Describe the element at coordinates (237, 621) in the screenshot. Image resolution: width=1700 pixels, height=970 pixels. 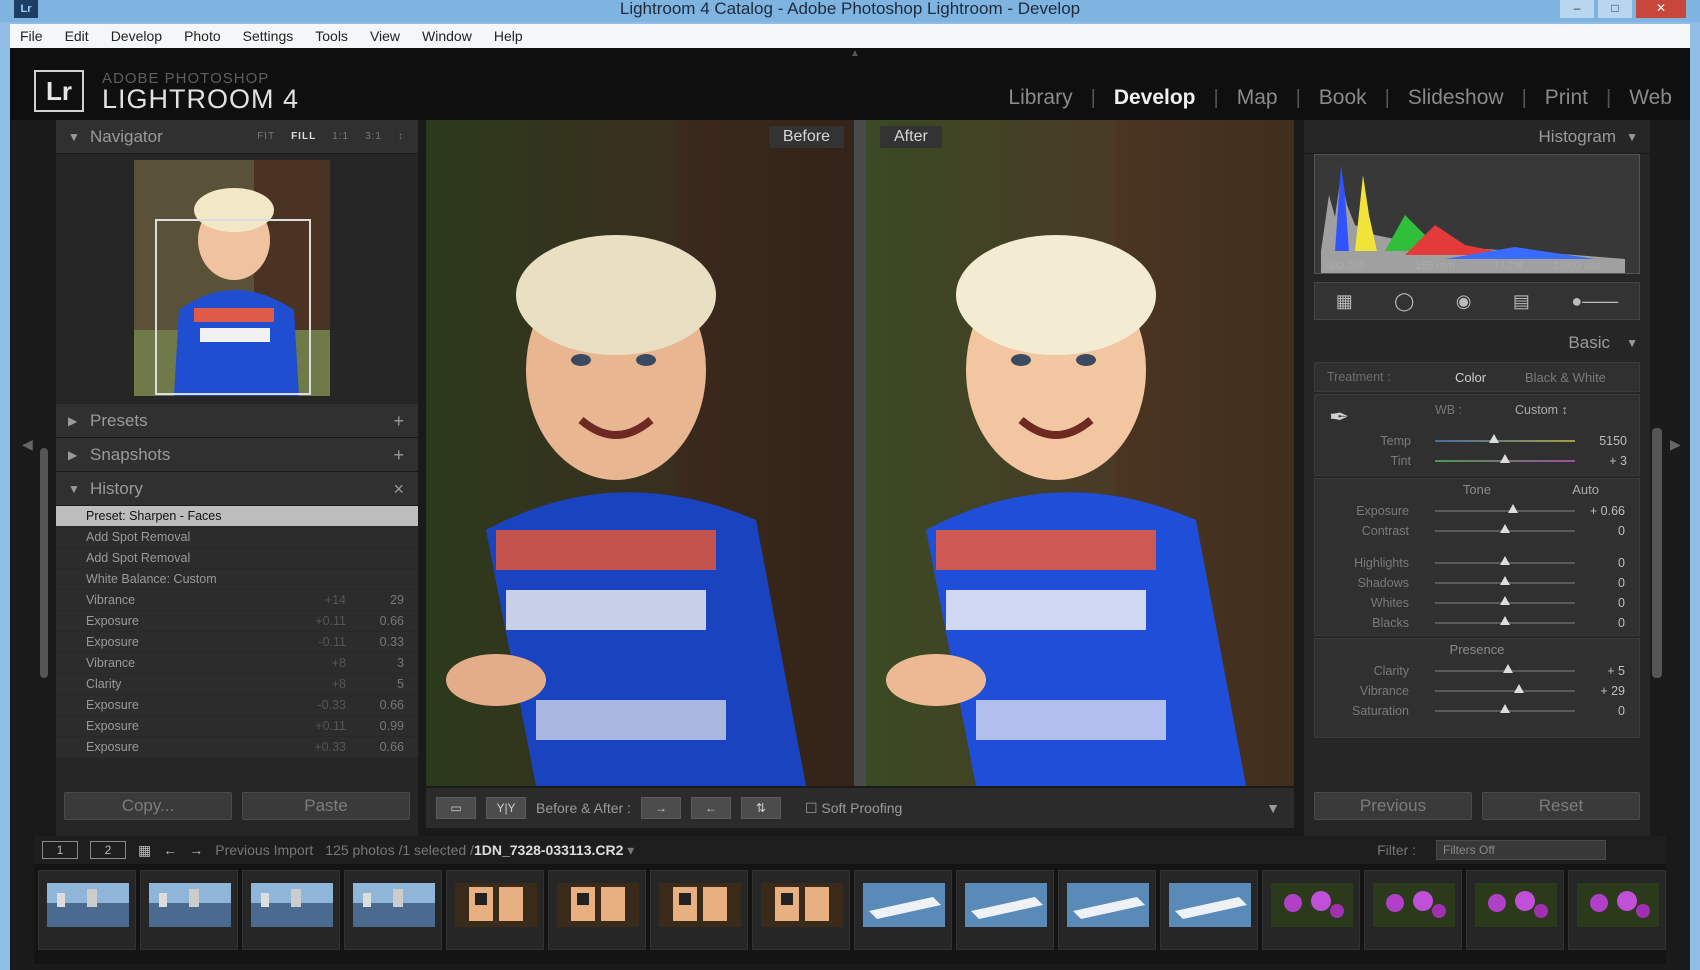
I see `history-item: Exposure +0.11 0.66` at that location.